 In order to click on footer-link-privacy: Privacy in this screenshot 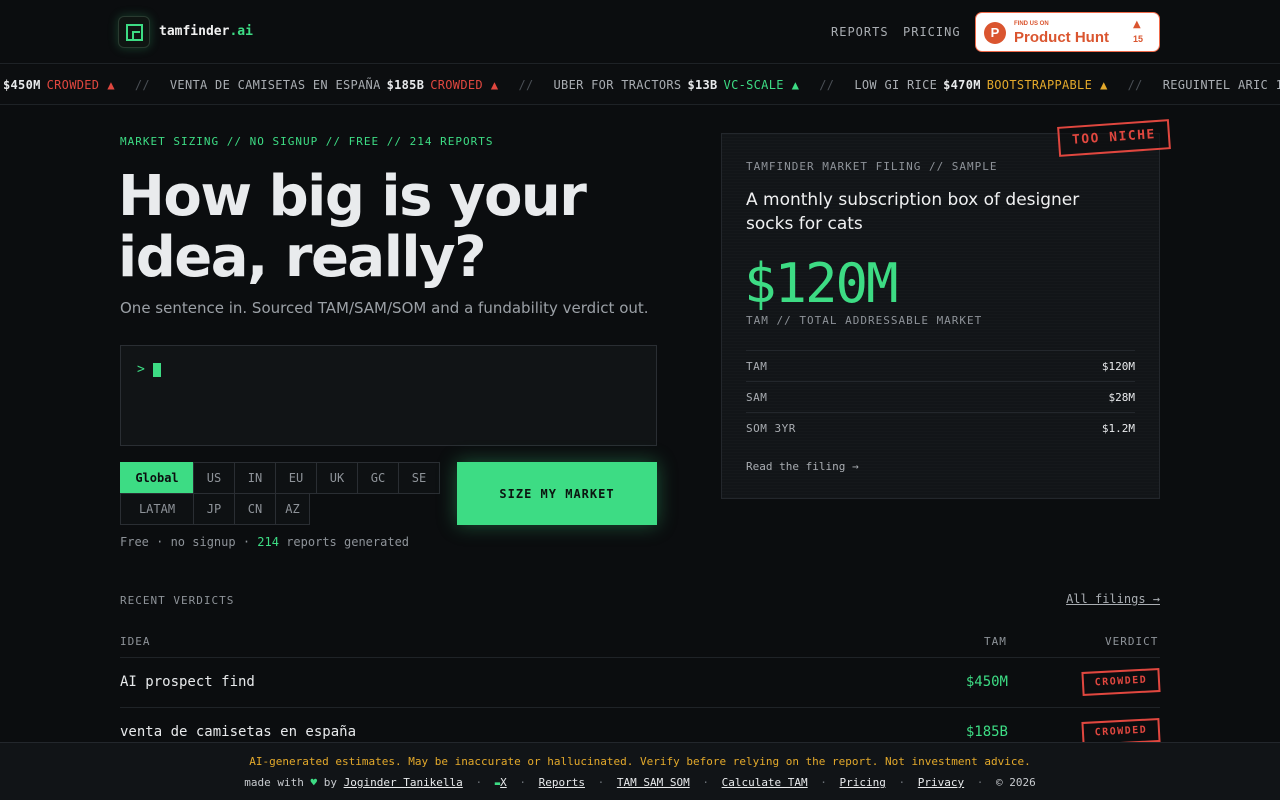, I will do `click(941, 782)`.